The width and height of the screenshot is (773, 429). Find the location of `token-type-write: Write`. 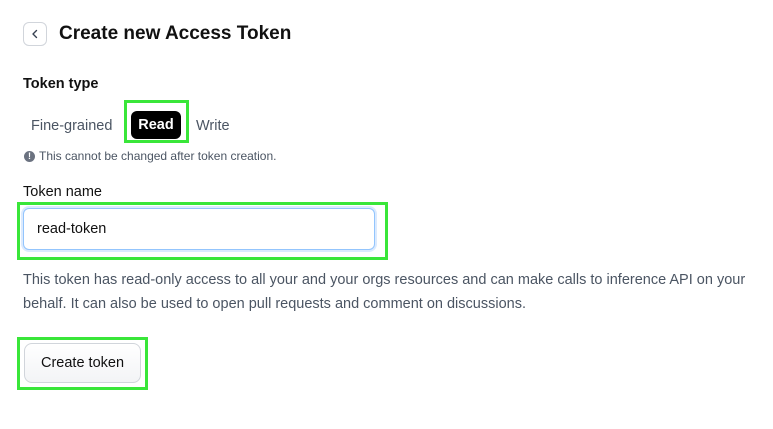

token-type-write: Write is located at coordinates (213, 126).